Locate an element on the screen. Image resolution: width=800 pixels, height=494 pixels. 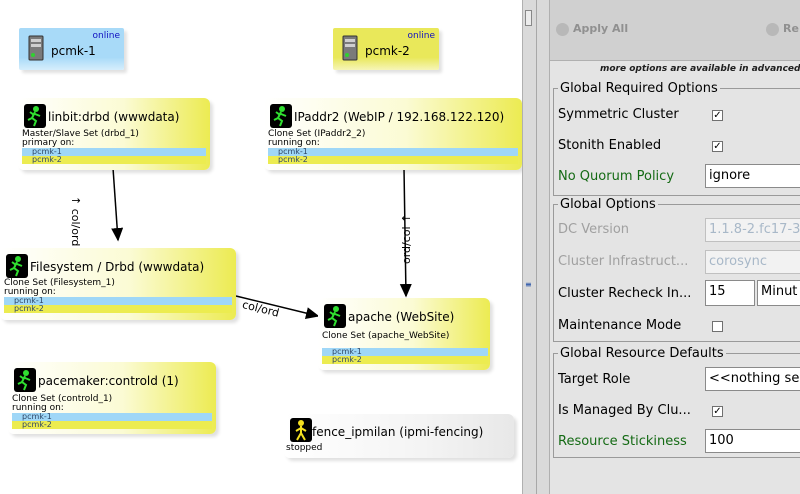
stonith-enabled-checkbox: ✓ is located at coordinates (717, 146).